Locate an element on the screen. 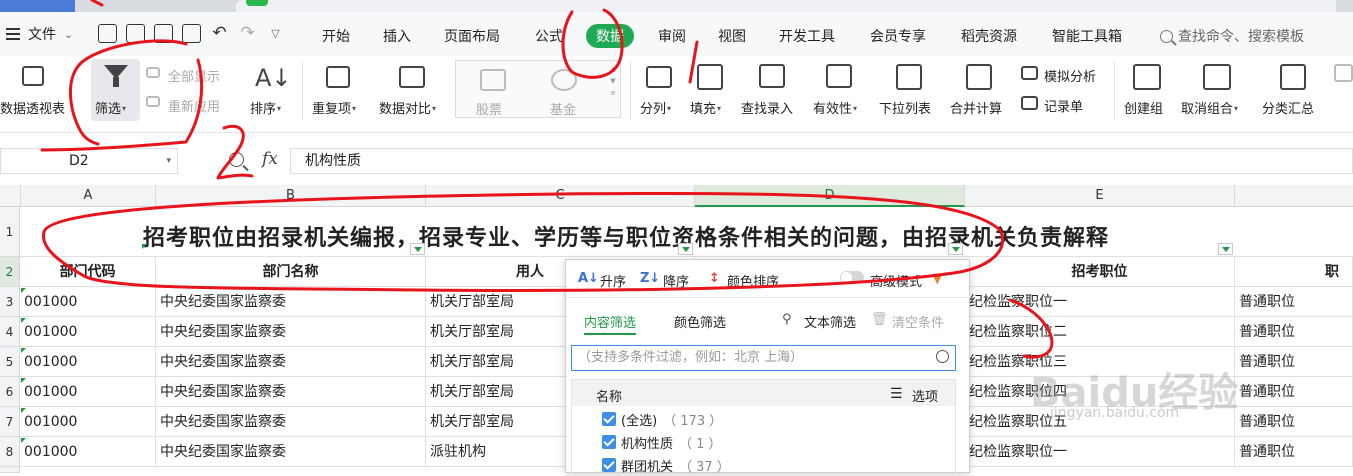  row-header-3: 3 is located at coordinates (10, 302).